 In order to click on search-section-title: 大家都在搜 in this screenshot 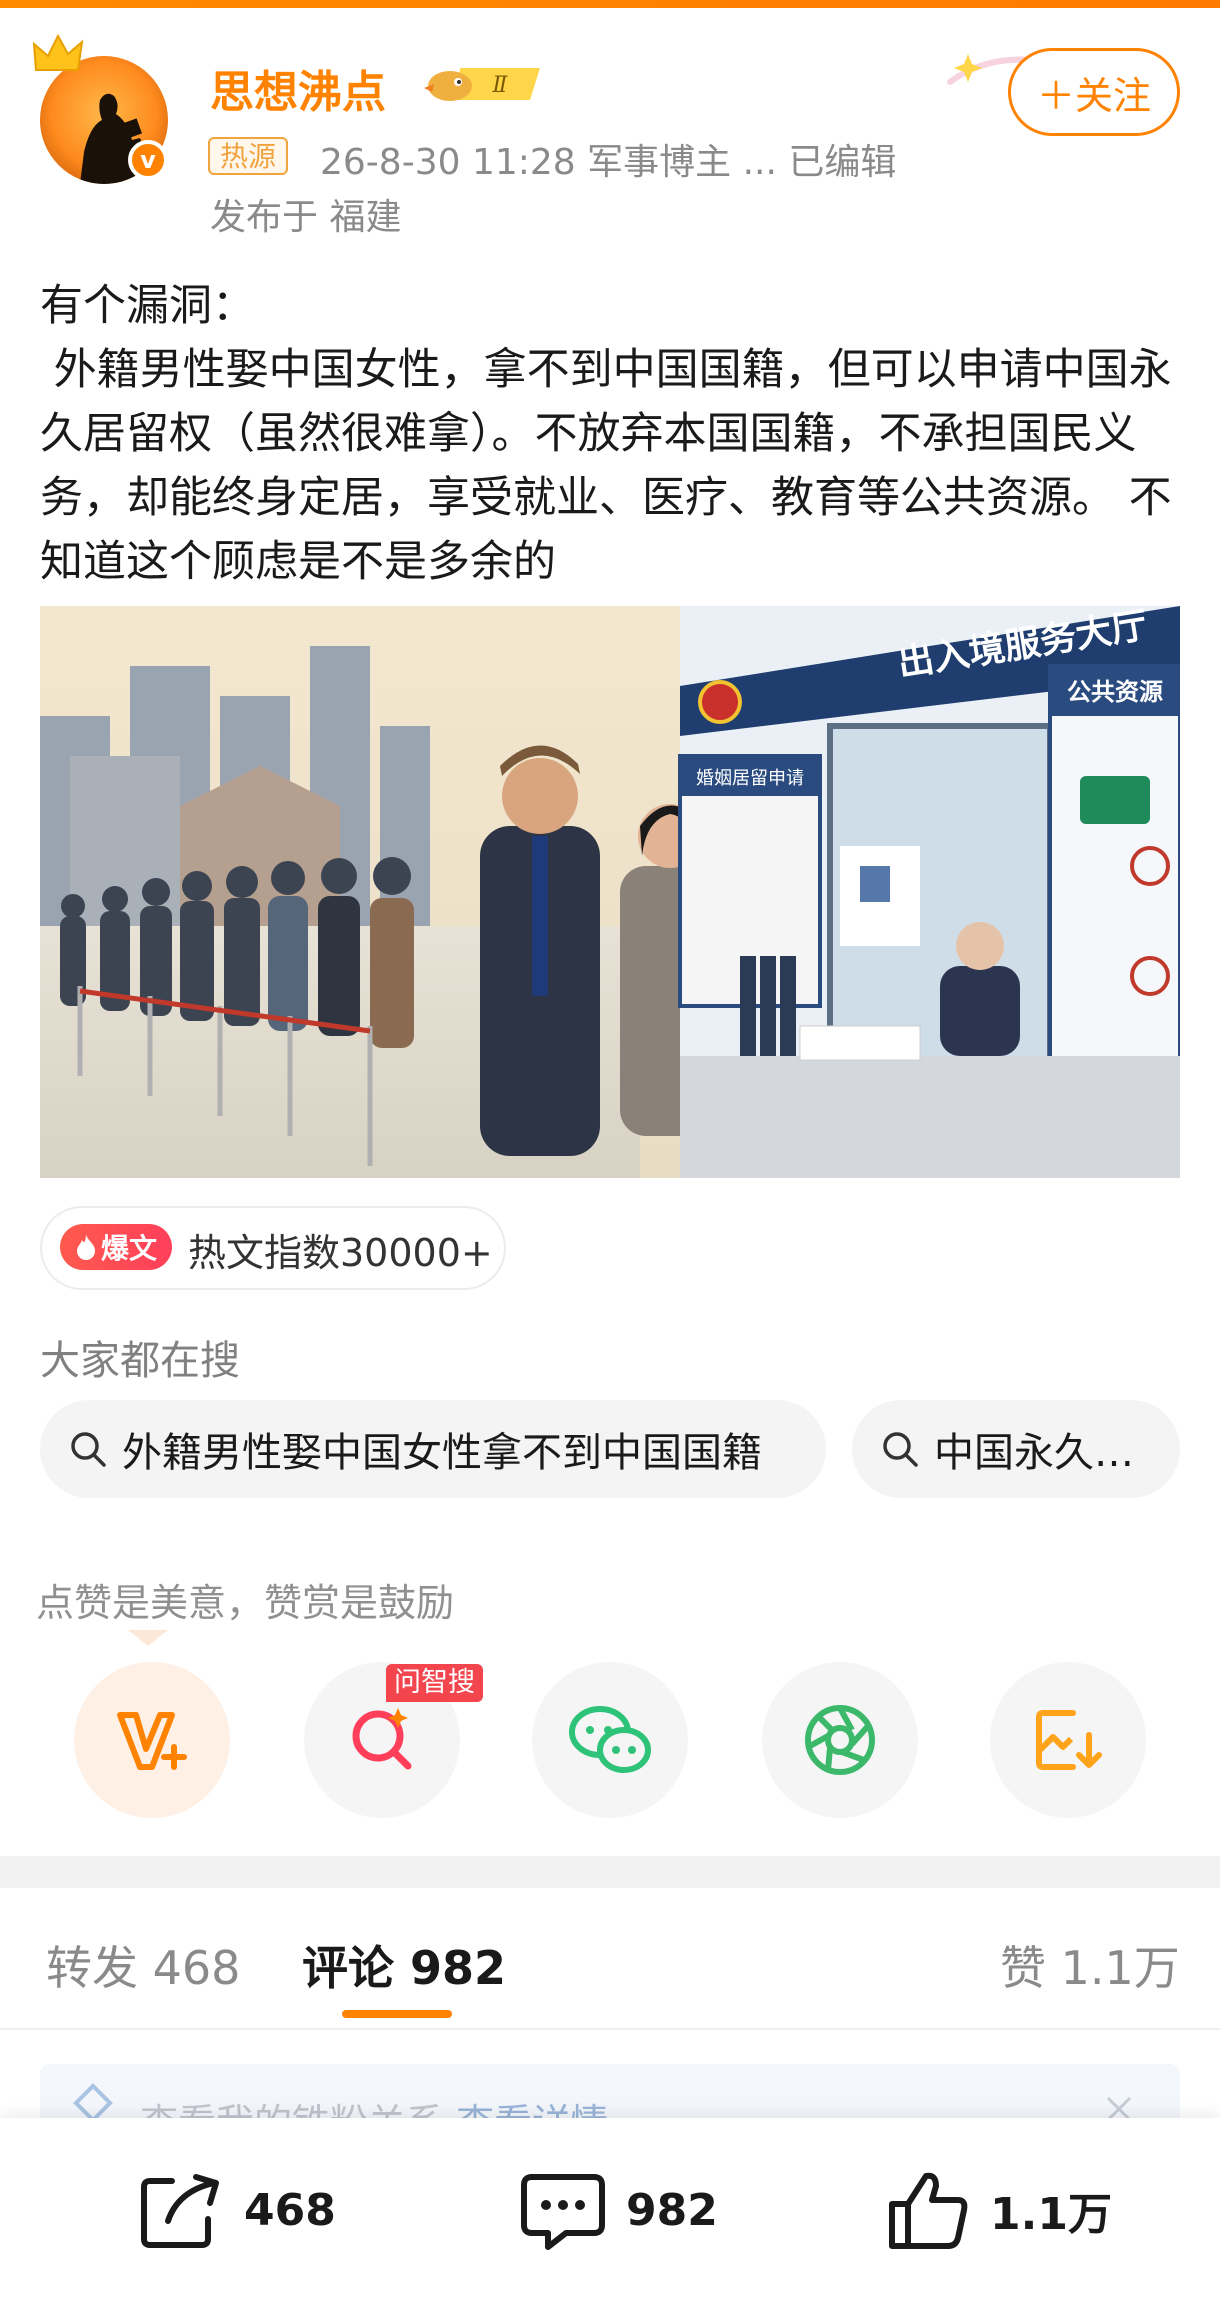, I will do `click(140, 1361)`.